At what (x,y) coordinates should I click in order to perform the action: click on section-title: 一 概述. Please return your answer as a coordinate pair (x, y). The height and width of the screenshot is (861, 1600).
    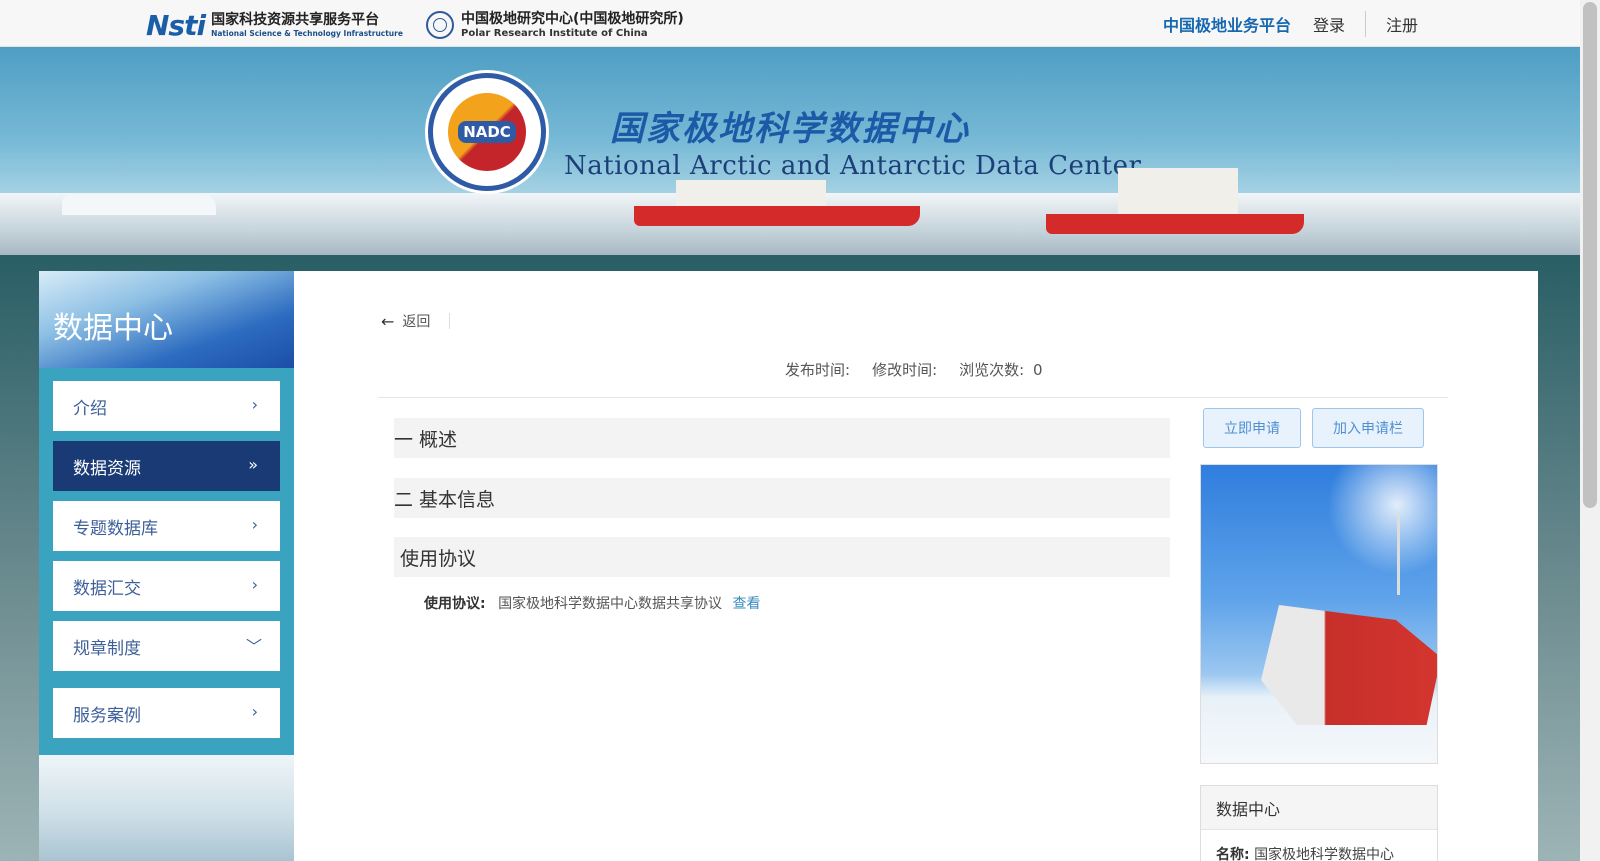
    Looking at the image, I should click on (426, 439).